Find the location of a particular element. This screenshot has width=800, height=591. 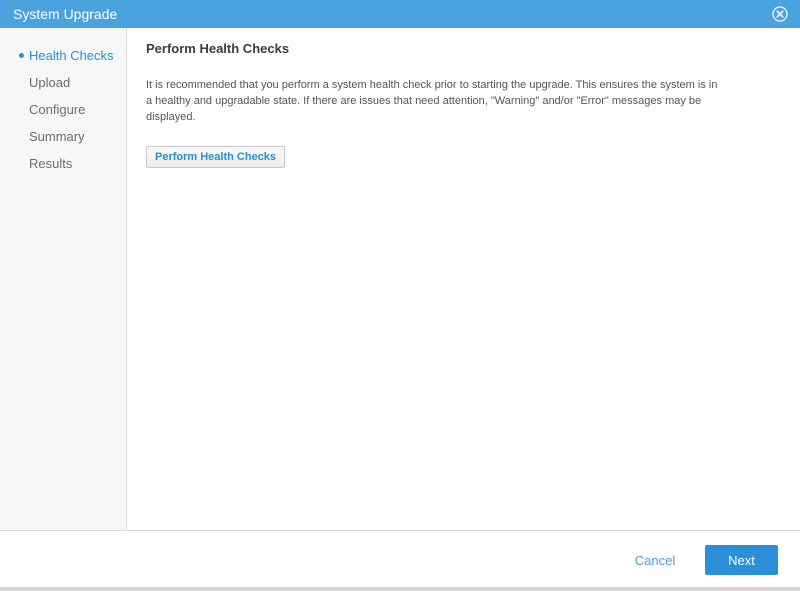

step-label: Health Checks is located at coordinates (71, 55).